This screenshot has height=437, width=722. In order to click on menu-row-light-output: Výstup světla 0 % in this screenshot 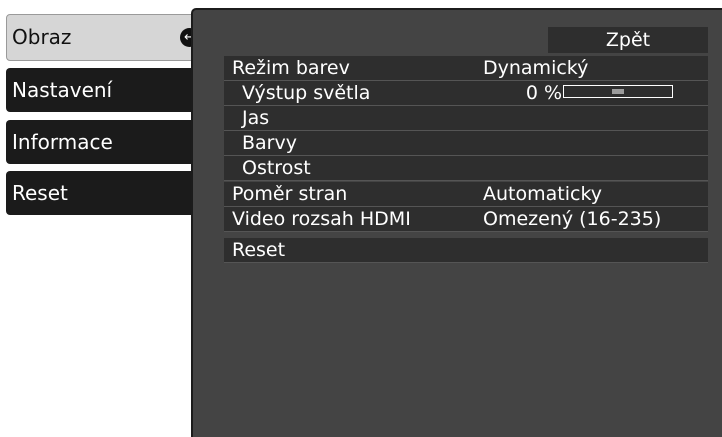, I will do `click(466, 93)`.